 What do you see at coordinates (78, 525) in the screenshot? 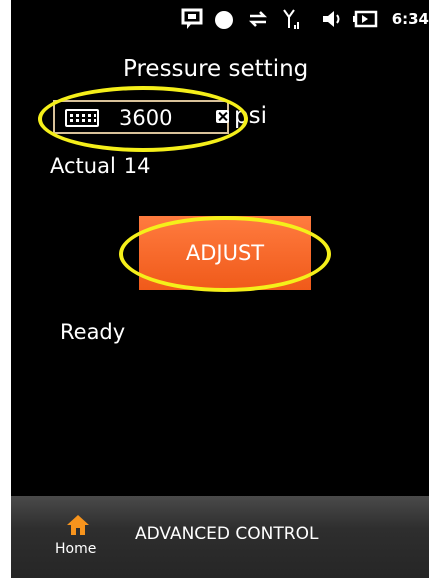
I see `home-icon` at bounding box center [78, 525].